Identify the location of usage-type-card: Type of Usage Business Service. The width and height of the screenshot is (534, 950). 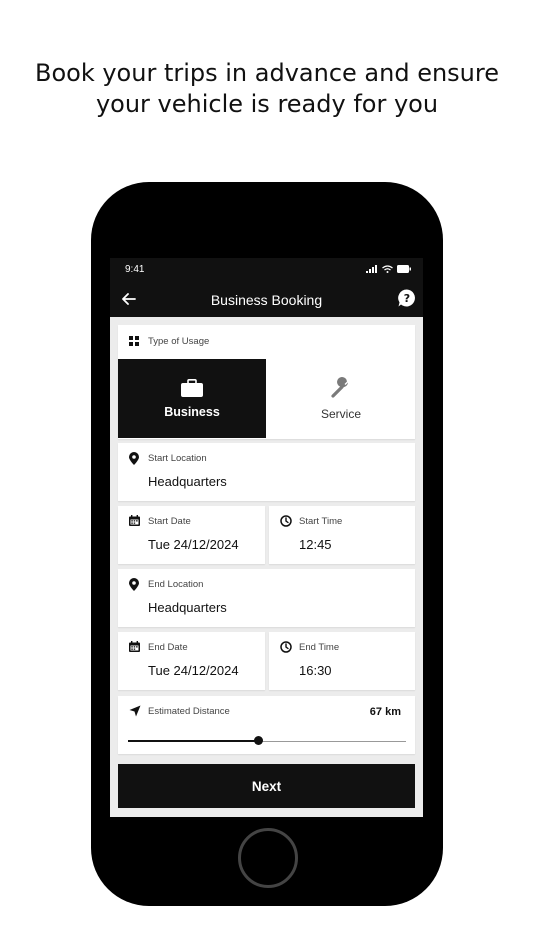
(266, 382).